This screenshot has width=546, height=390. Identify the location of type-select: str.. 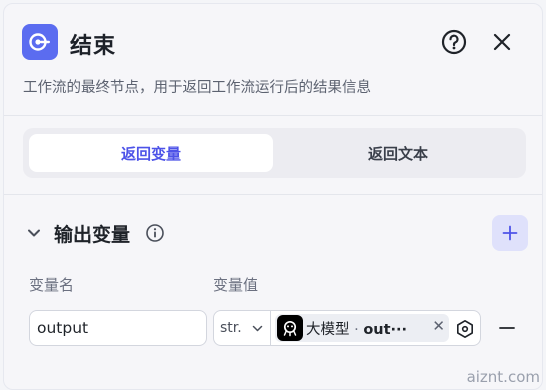
(242, 328).